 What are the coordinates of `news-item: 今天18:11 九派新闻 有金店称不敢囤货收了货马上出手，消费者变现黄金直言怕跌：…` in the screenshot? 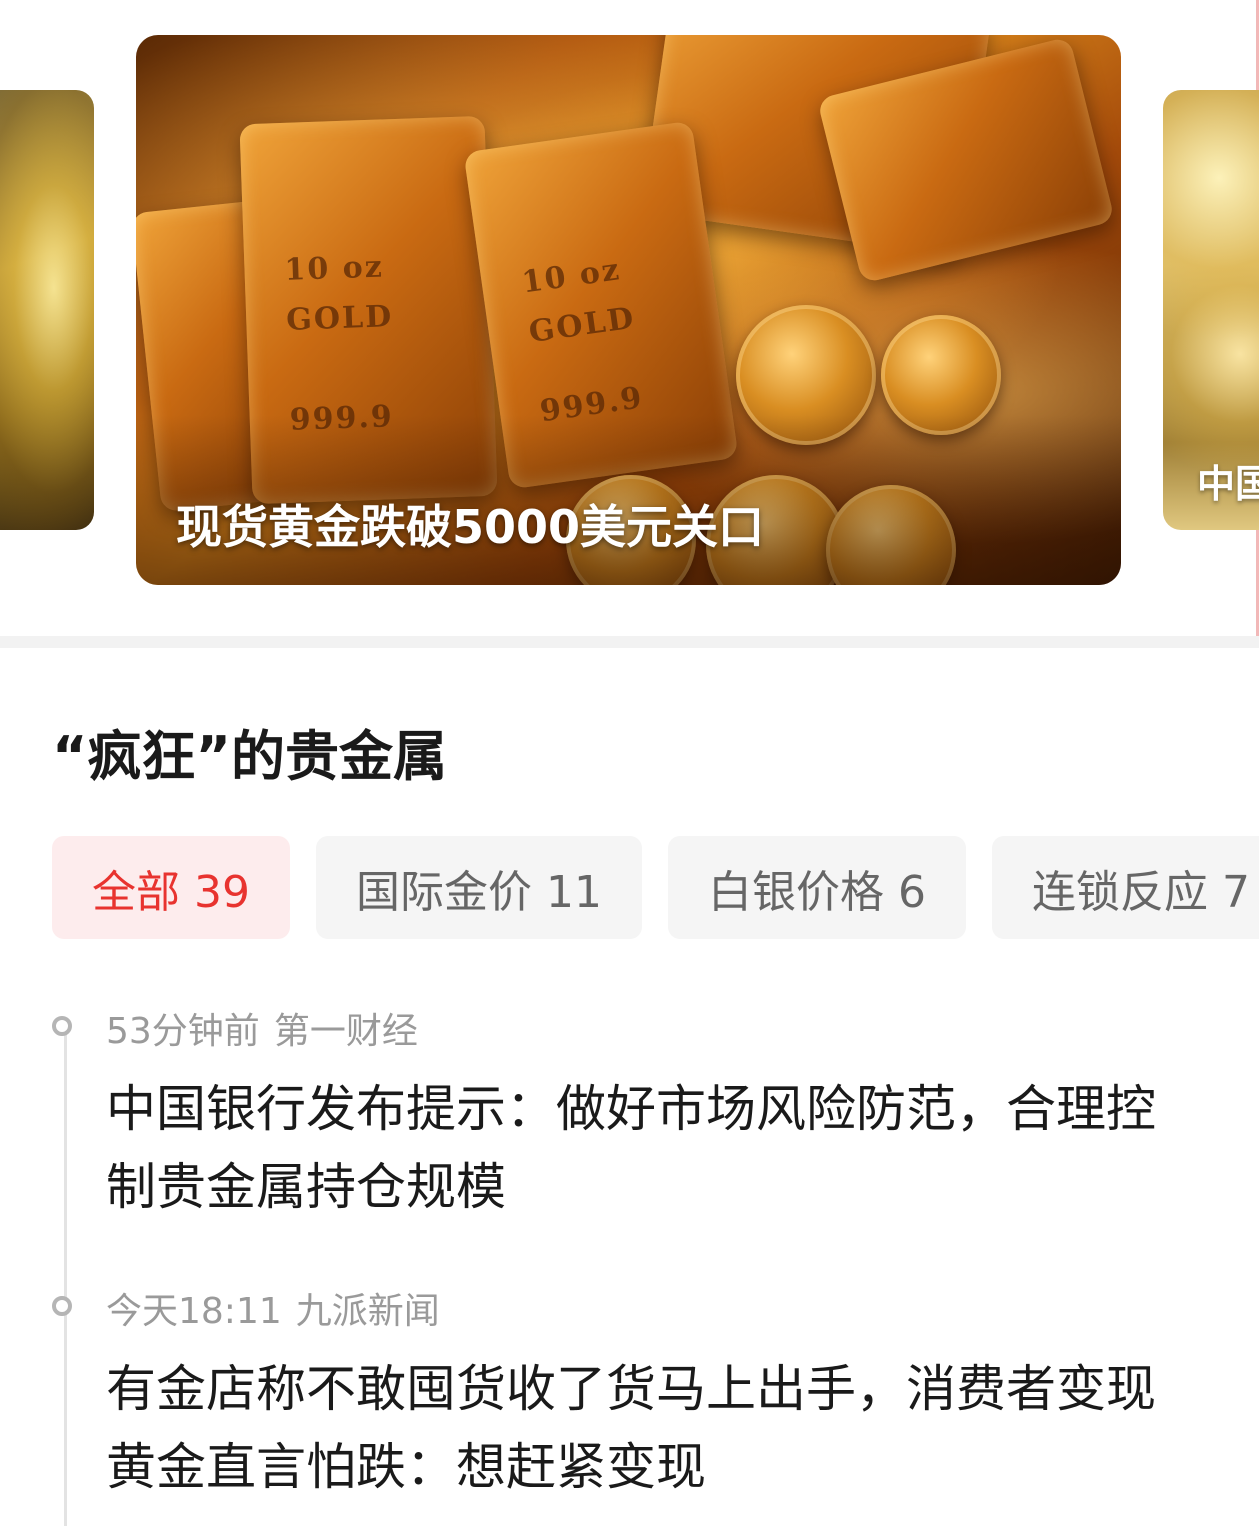 It's located at (612, 1405).